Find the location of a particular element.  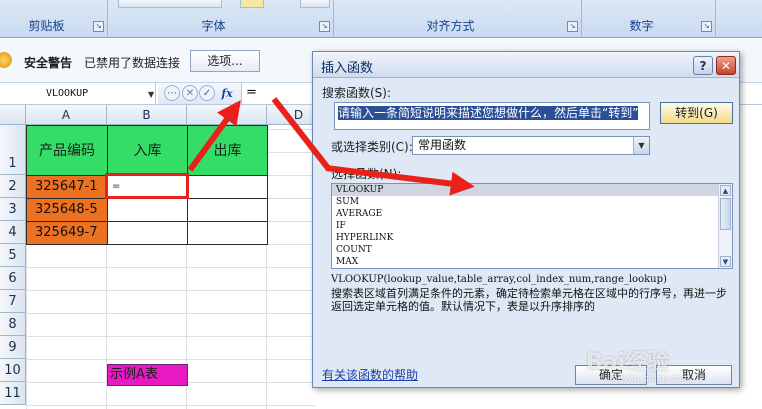

ribbon-group-alignment: 对齐方式 ↘ is located at coordinates (458, 19).